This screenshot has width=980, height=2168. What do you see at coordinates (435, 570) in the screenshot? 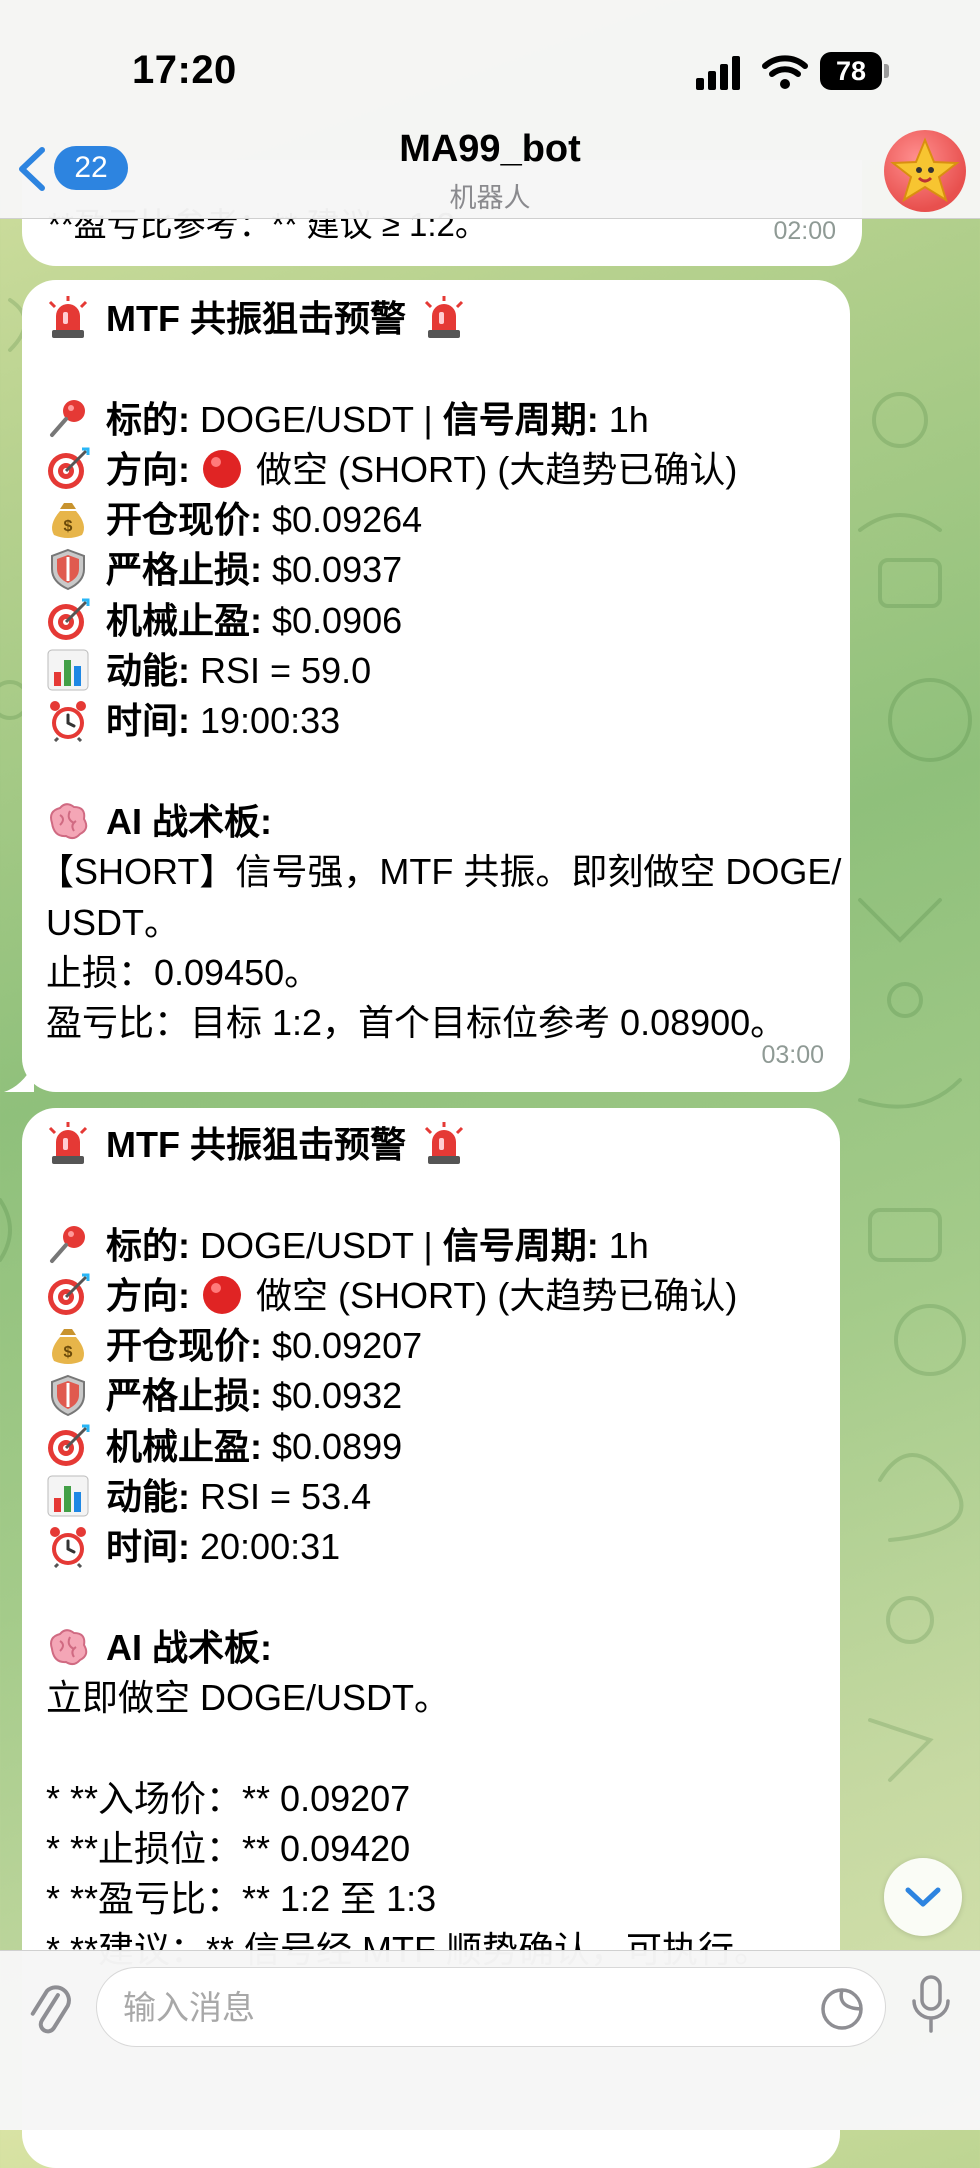
I see `stop-loss-line: 严格止损: $0.0937` at bounding box center [435, 570].